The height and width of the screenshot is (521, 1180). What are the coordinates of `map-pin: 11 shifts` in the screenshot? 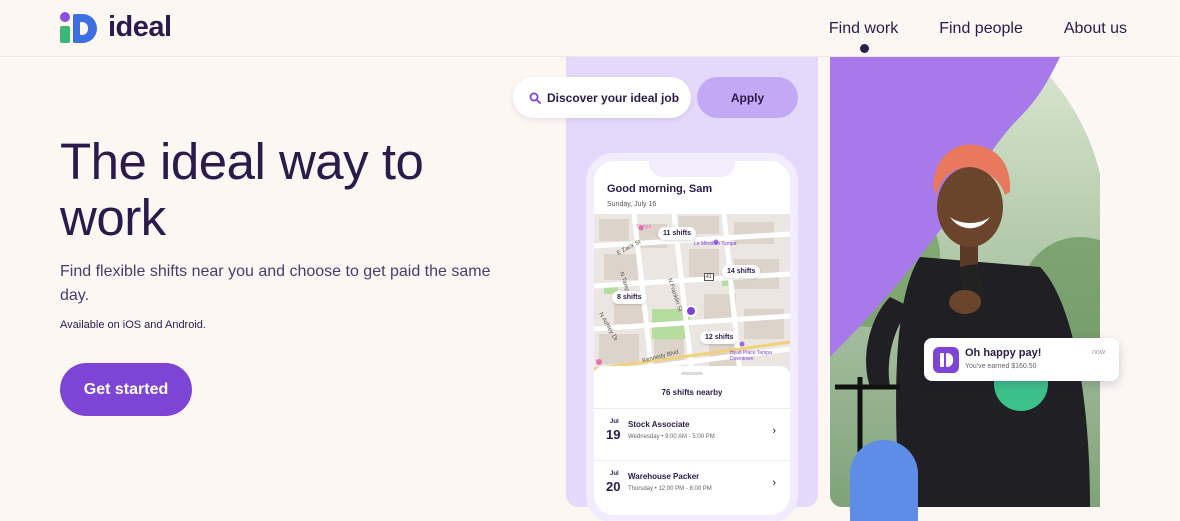 It's located at (677, 233).